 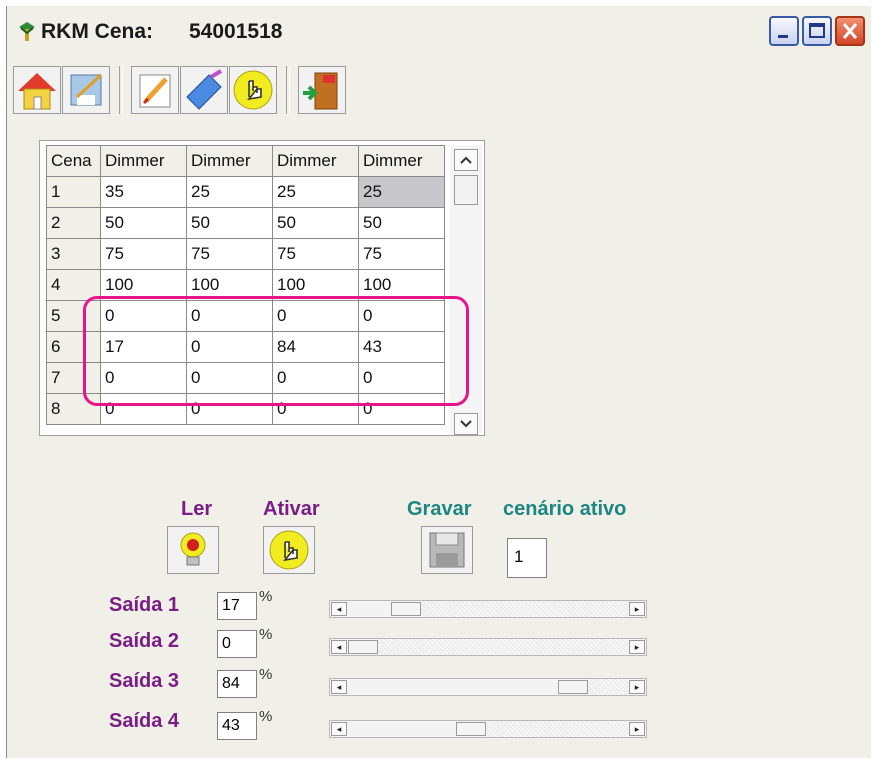 I want to click on slider-track, so click(x=556, y=729).